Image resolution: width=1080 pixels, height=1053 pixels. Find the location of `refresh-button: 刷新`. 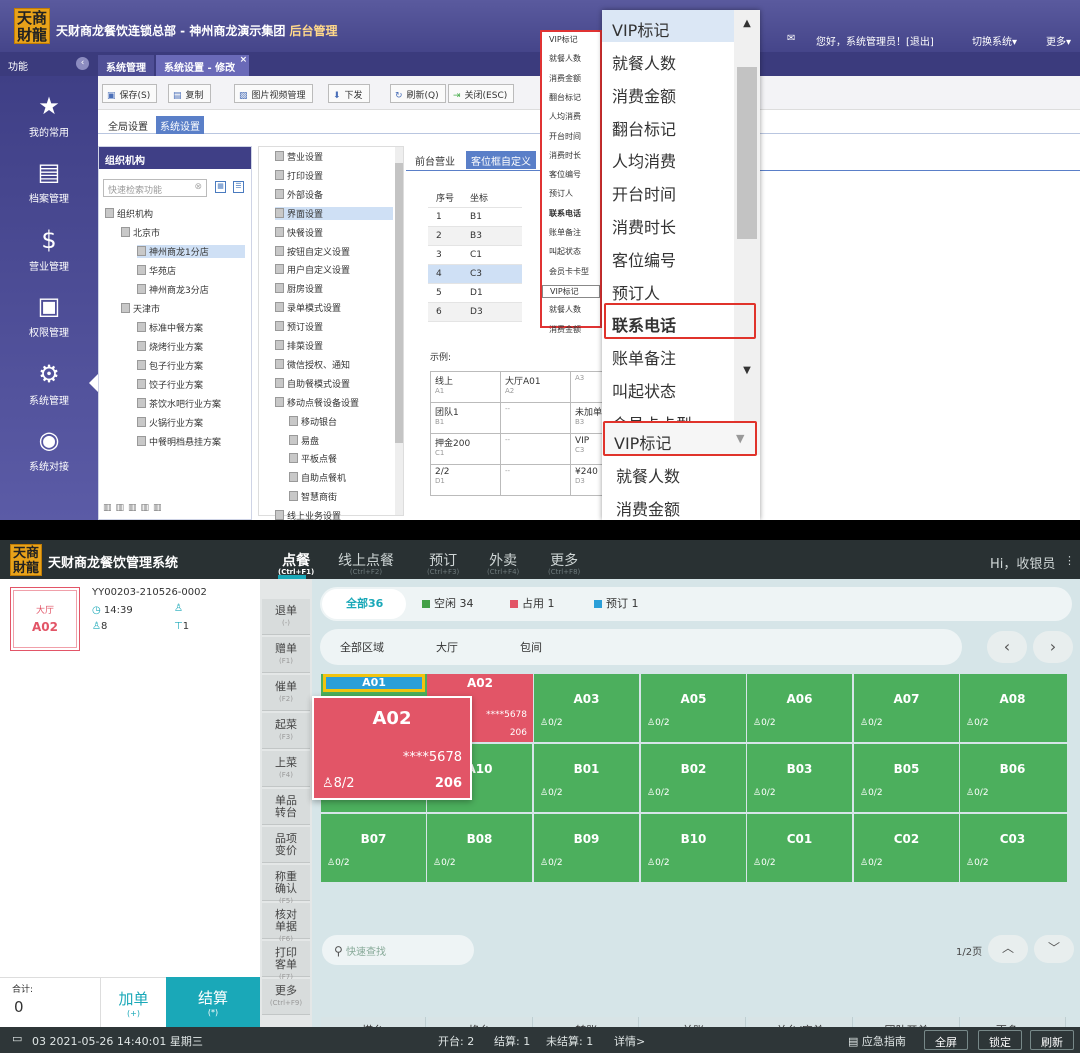

refresh-button: 刷新 is located at coordinates (1052, 1040).